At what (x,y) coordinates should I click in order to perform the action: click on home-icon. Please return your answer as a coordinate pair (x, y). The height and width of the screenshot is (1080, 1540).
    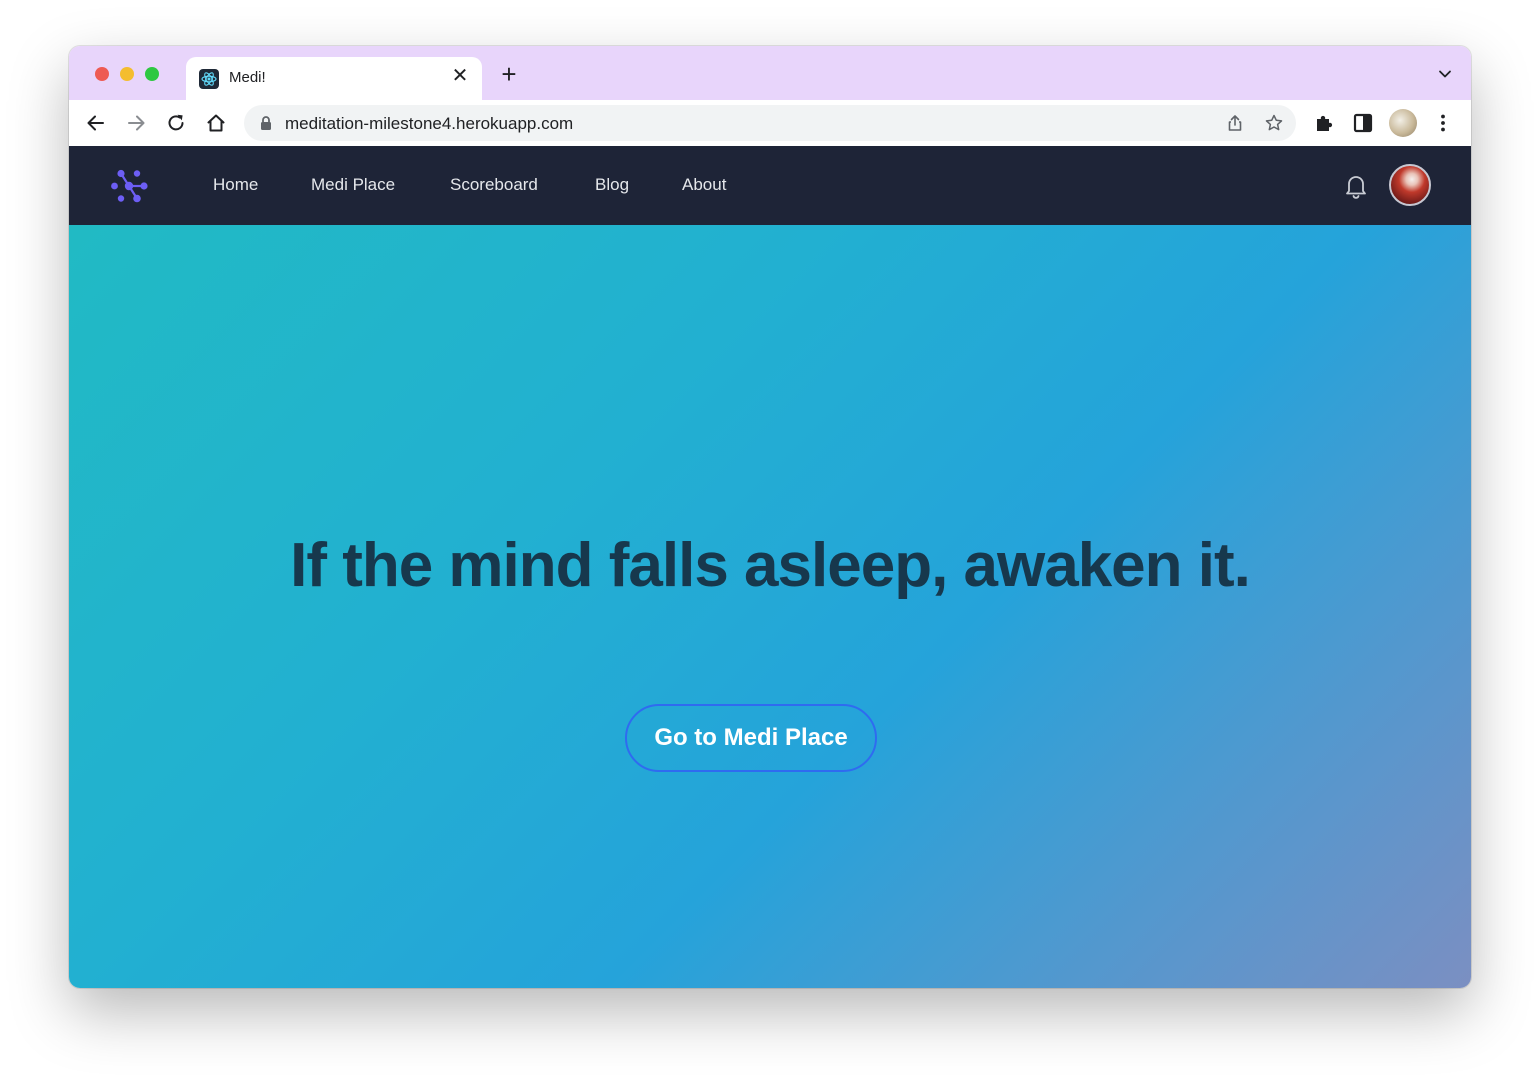
    Looking at the image, I should click on (216, 123).